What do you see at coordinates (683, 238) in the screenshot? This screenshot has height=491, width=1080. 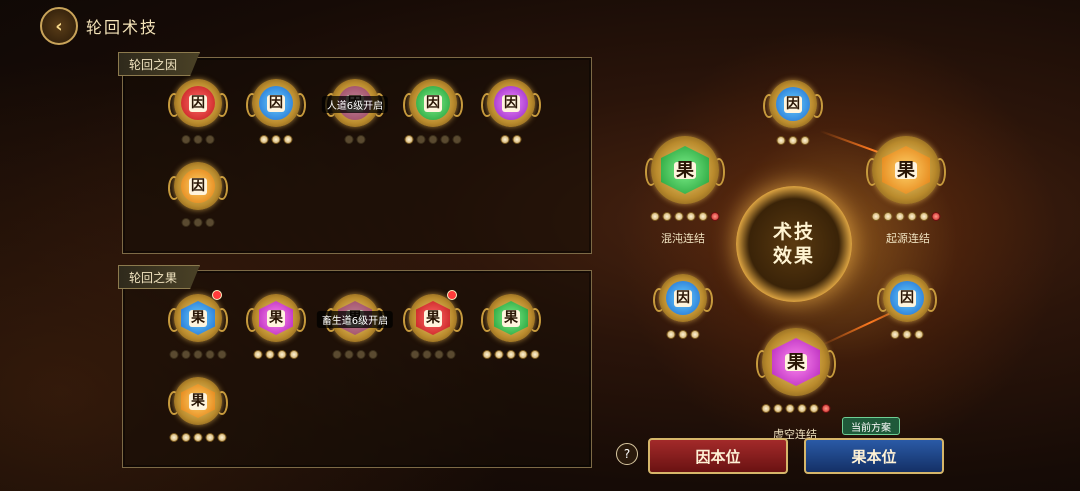 I see `chaos-link-label: 混沌连结` at bounding box center [683, 238].